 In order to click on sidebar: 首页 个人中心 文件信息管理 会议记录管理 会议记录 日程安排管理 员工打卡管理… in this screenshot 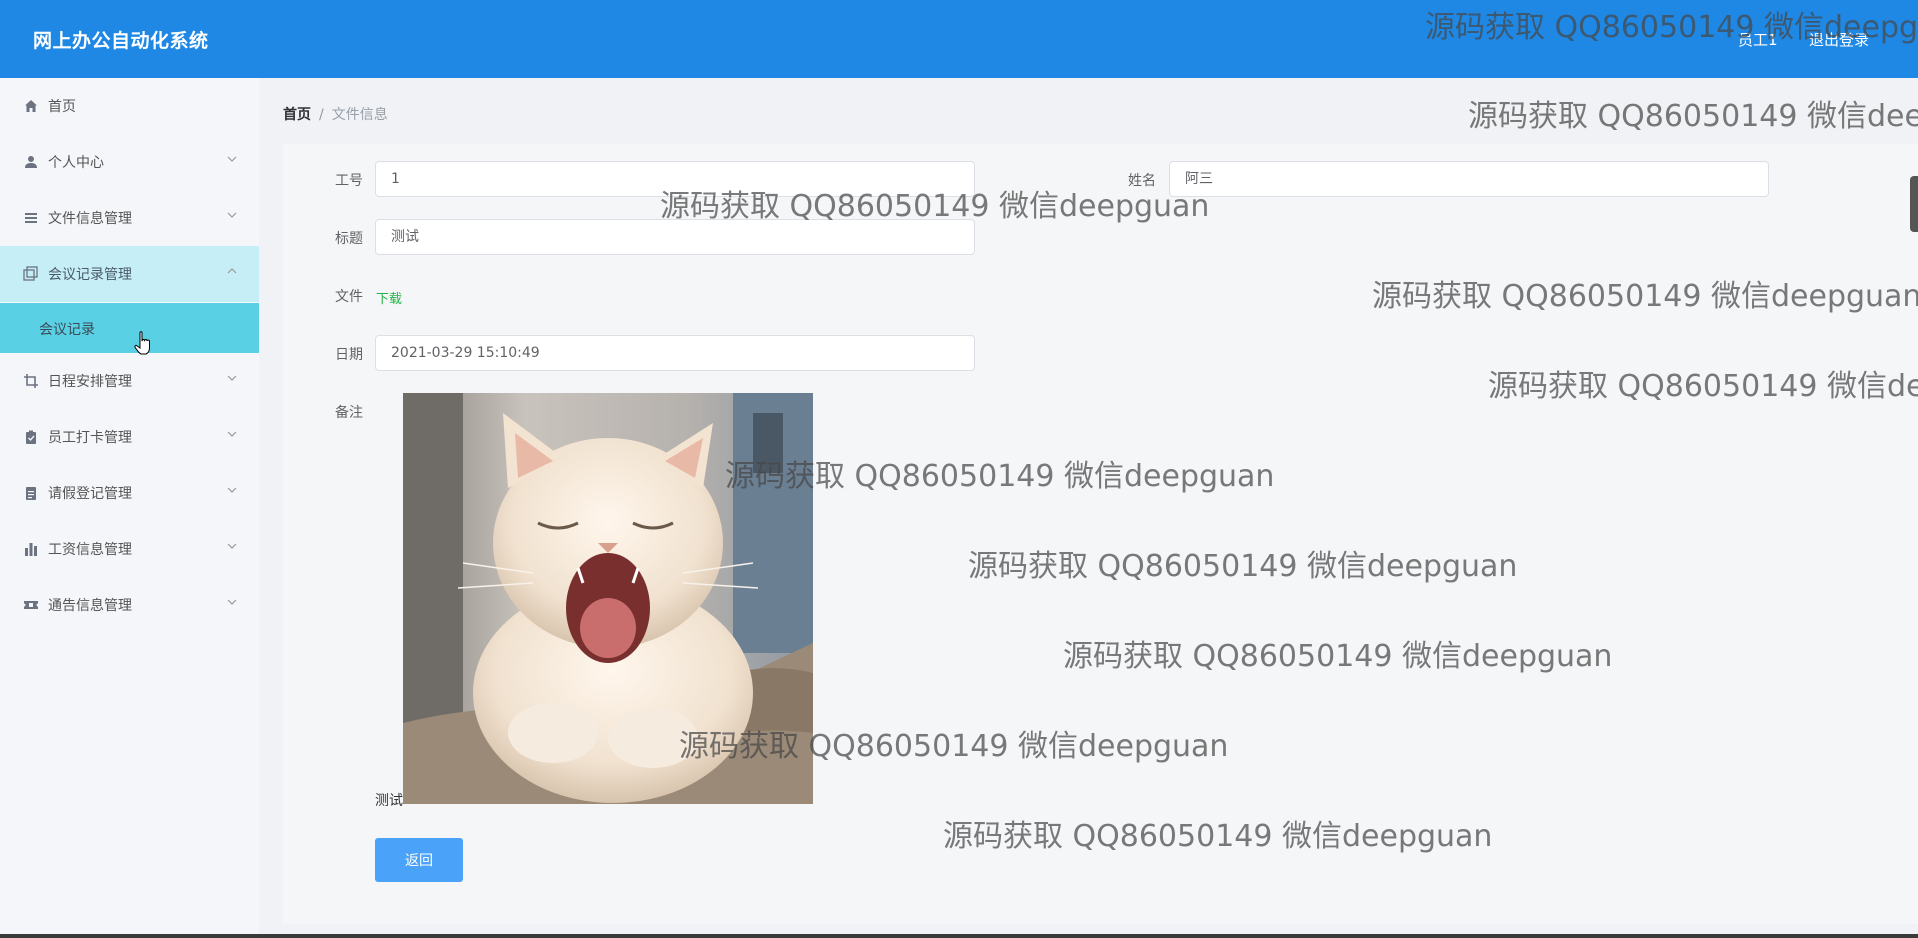, I will do `click(129, 508)`.